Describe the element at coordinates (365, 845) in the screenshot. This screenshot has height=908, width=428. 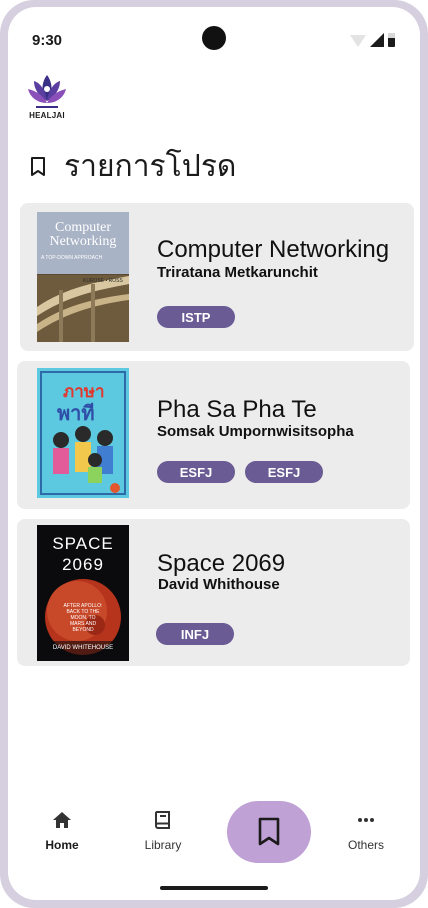
I see `nav-label-others: Others` at that location.